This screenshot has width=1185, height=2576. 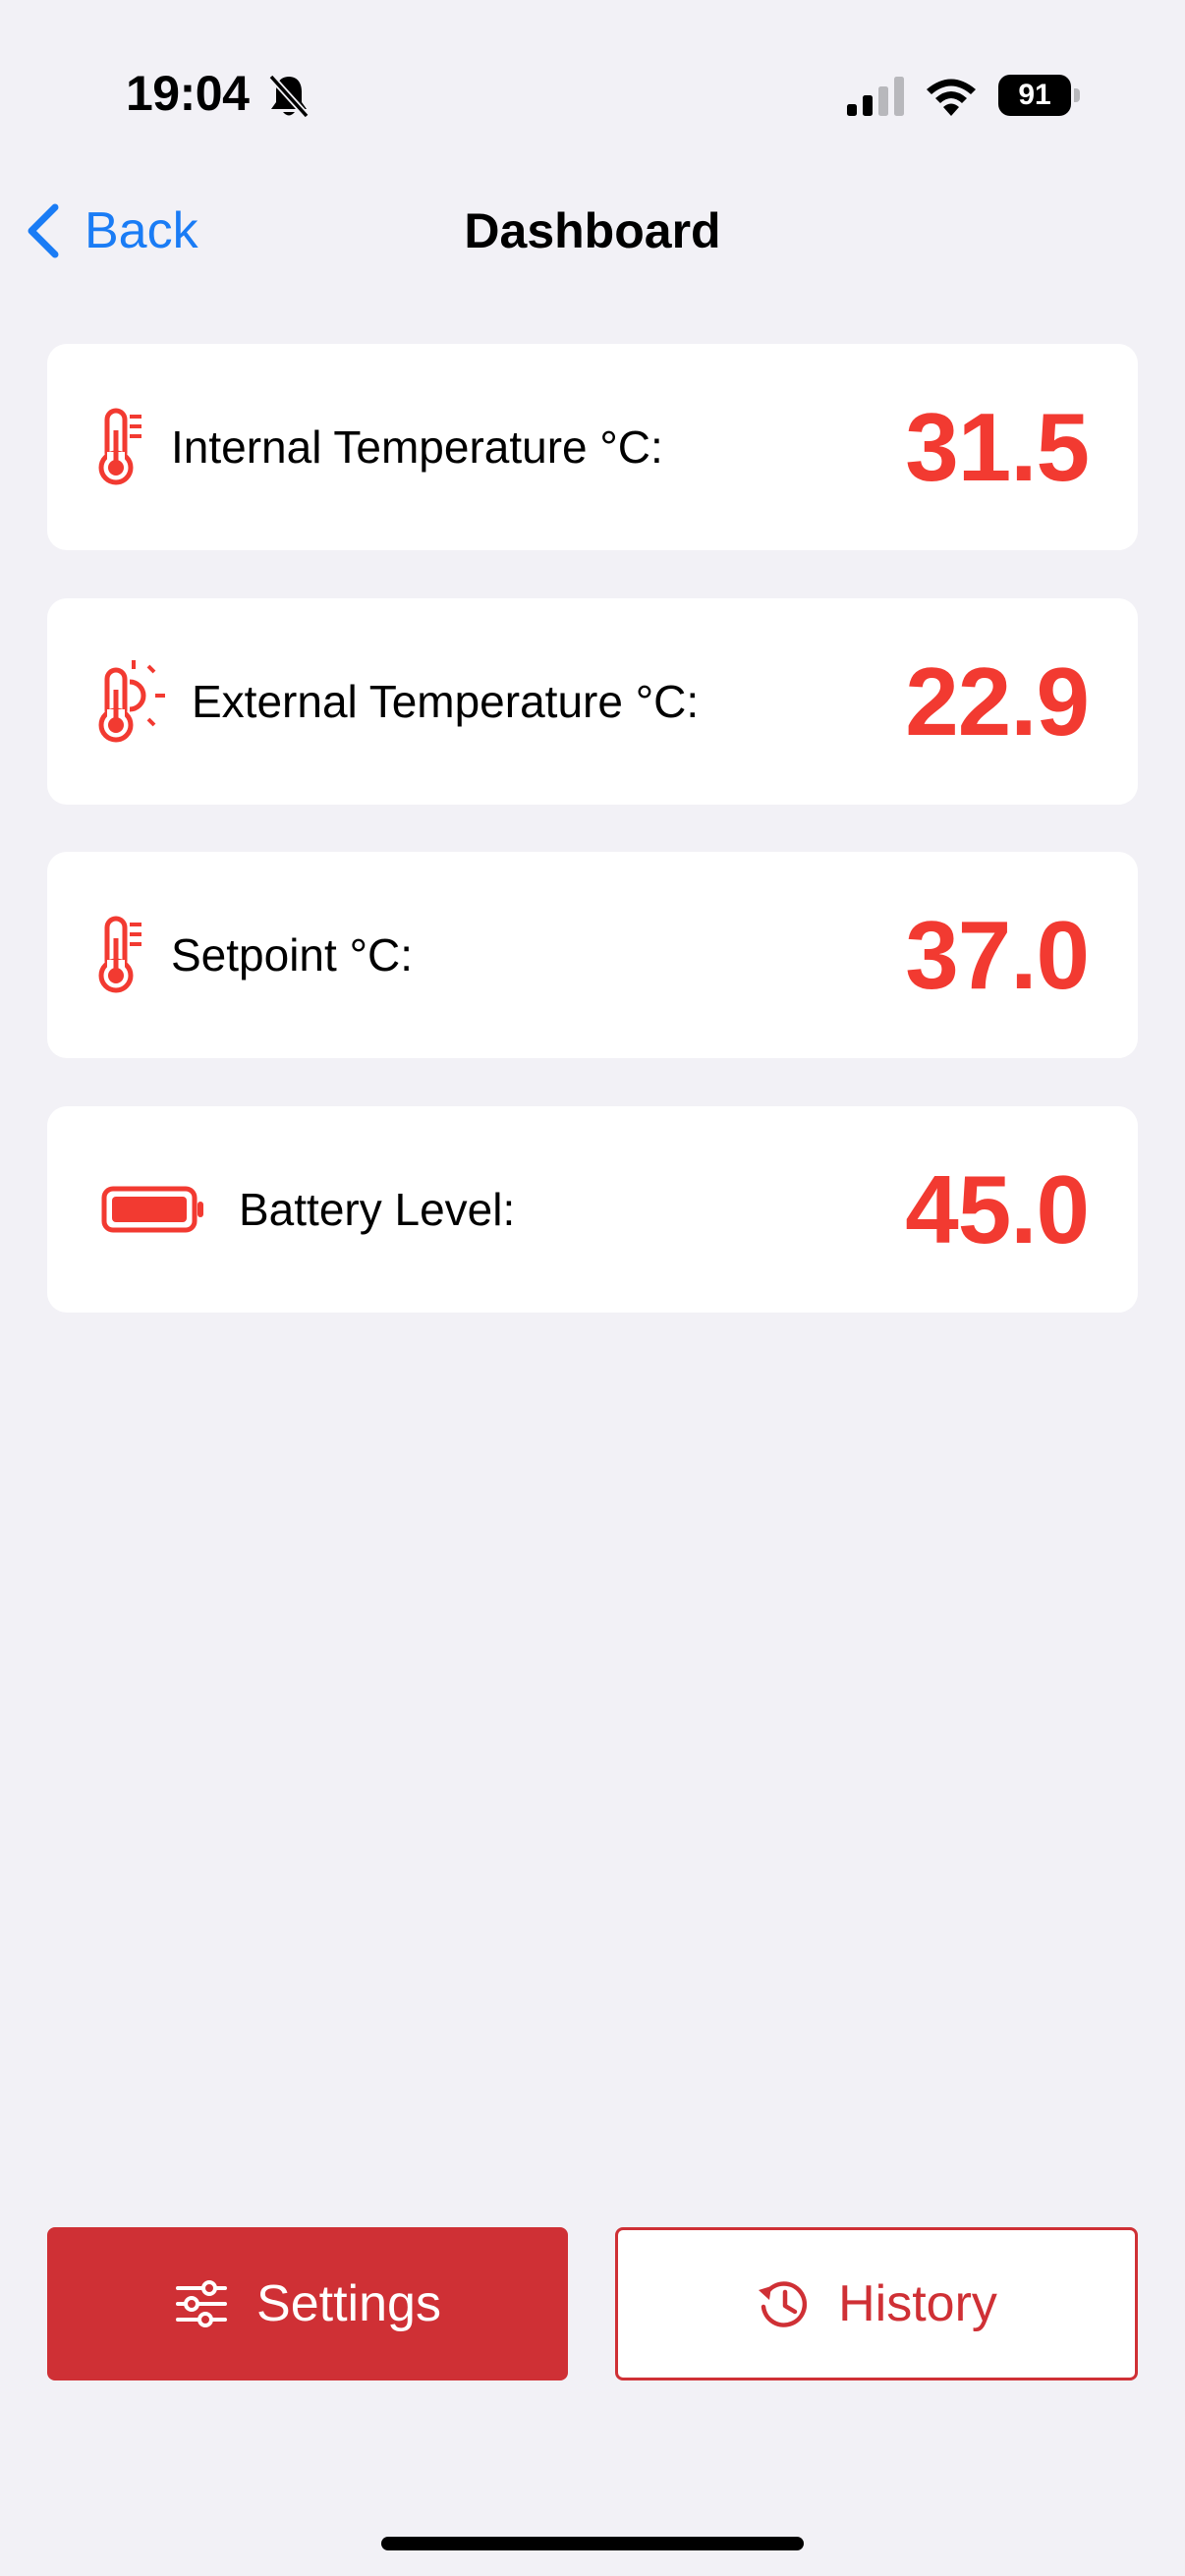 What do you see at coordinates (417, 447) in the screenshot?
I see `internal-temperature-label: Internal Temperature °C:` at bounding box center [417, 447].